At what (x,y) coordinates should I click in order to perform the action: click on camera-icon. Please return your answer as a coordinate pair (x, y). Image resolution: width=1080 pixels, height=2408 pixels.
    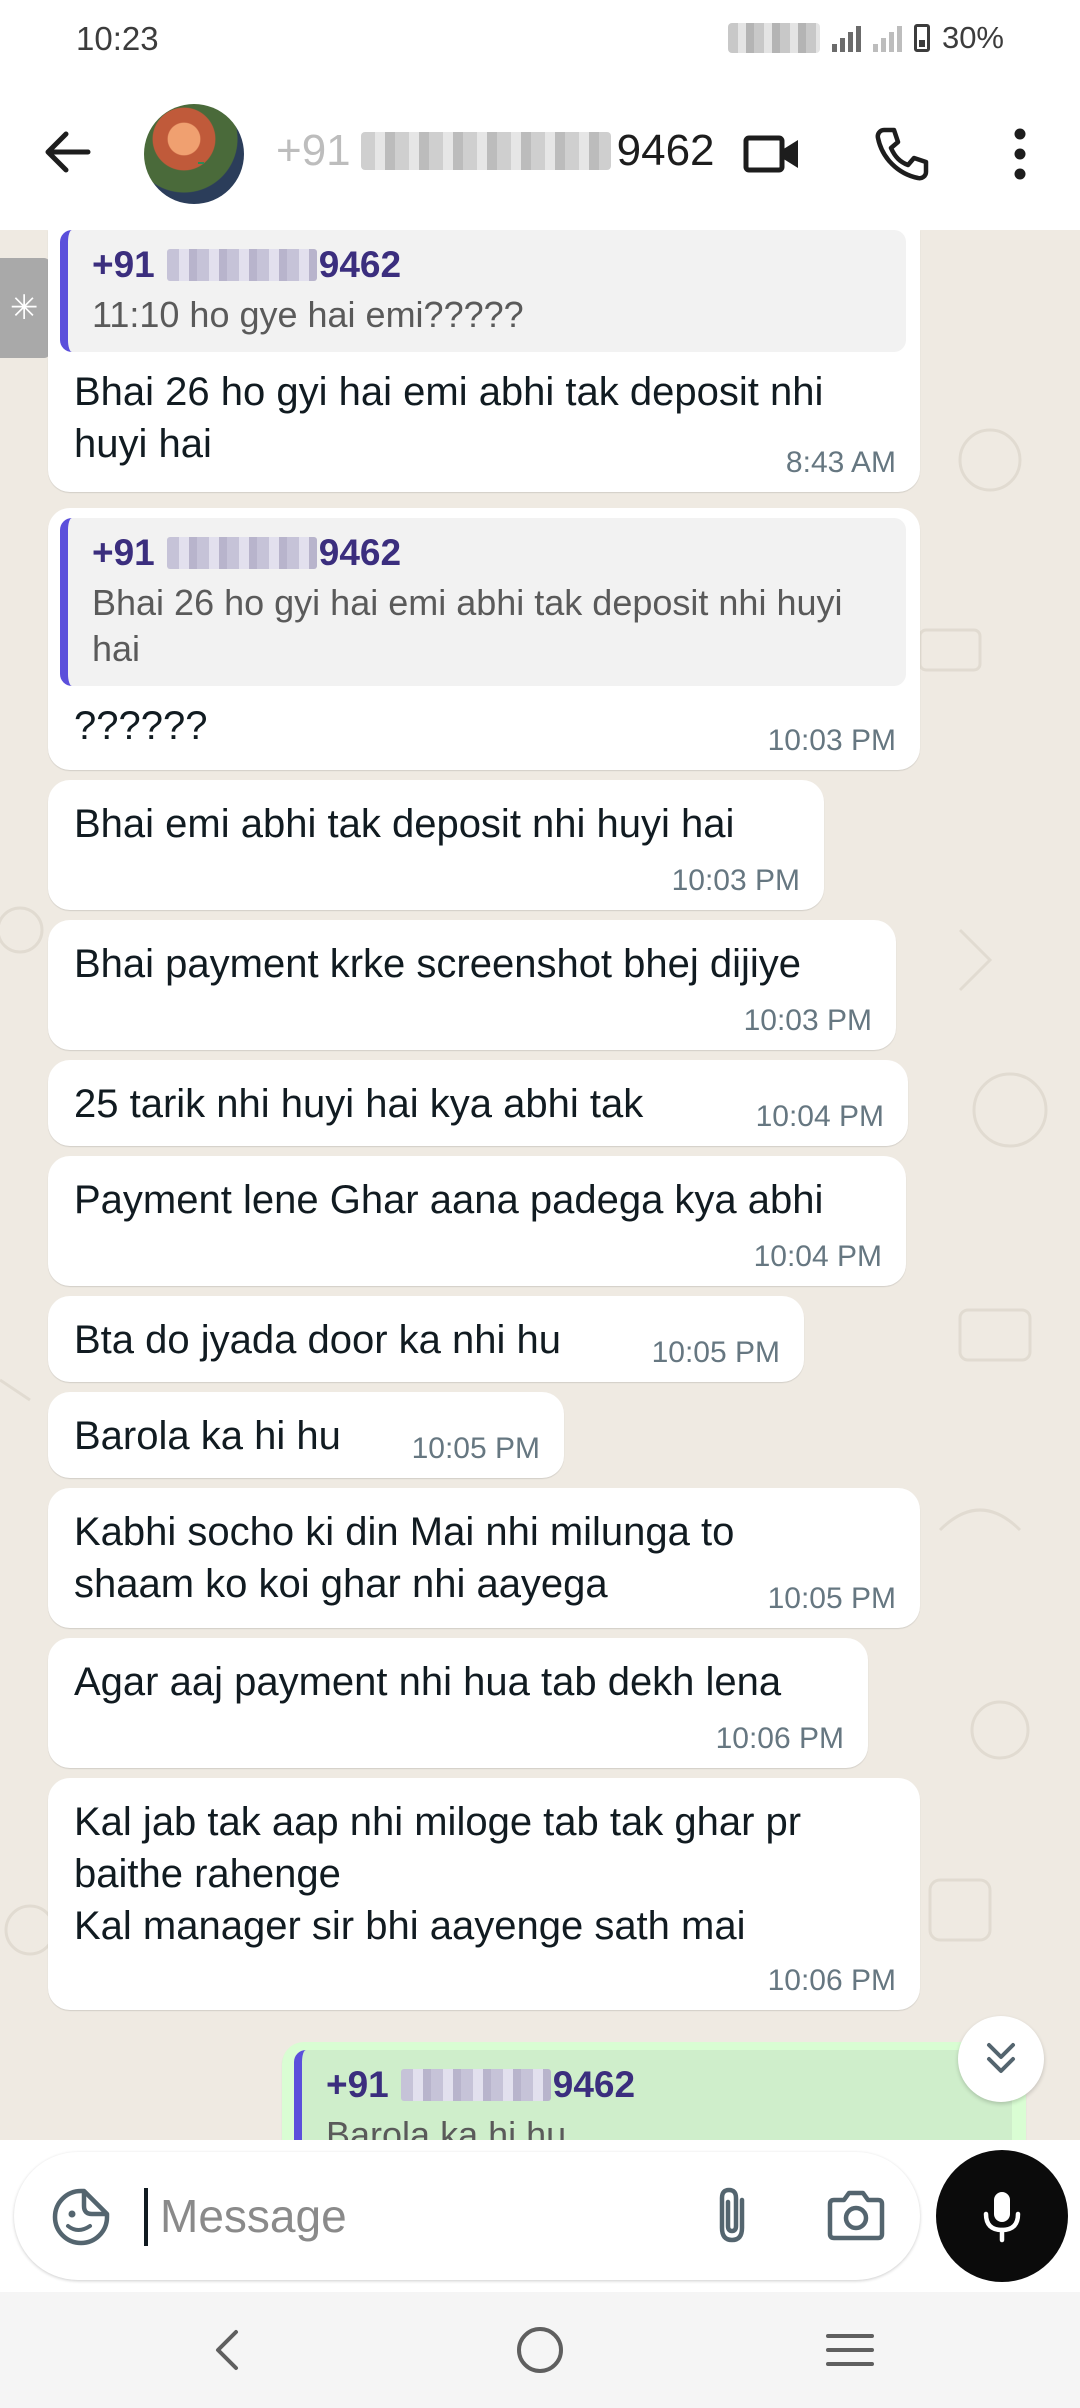
    Looking at the image, I should click on (856, 2215).